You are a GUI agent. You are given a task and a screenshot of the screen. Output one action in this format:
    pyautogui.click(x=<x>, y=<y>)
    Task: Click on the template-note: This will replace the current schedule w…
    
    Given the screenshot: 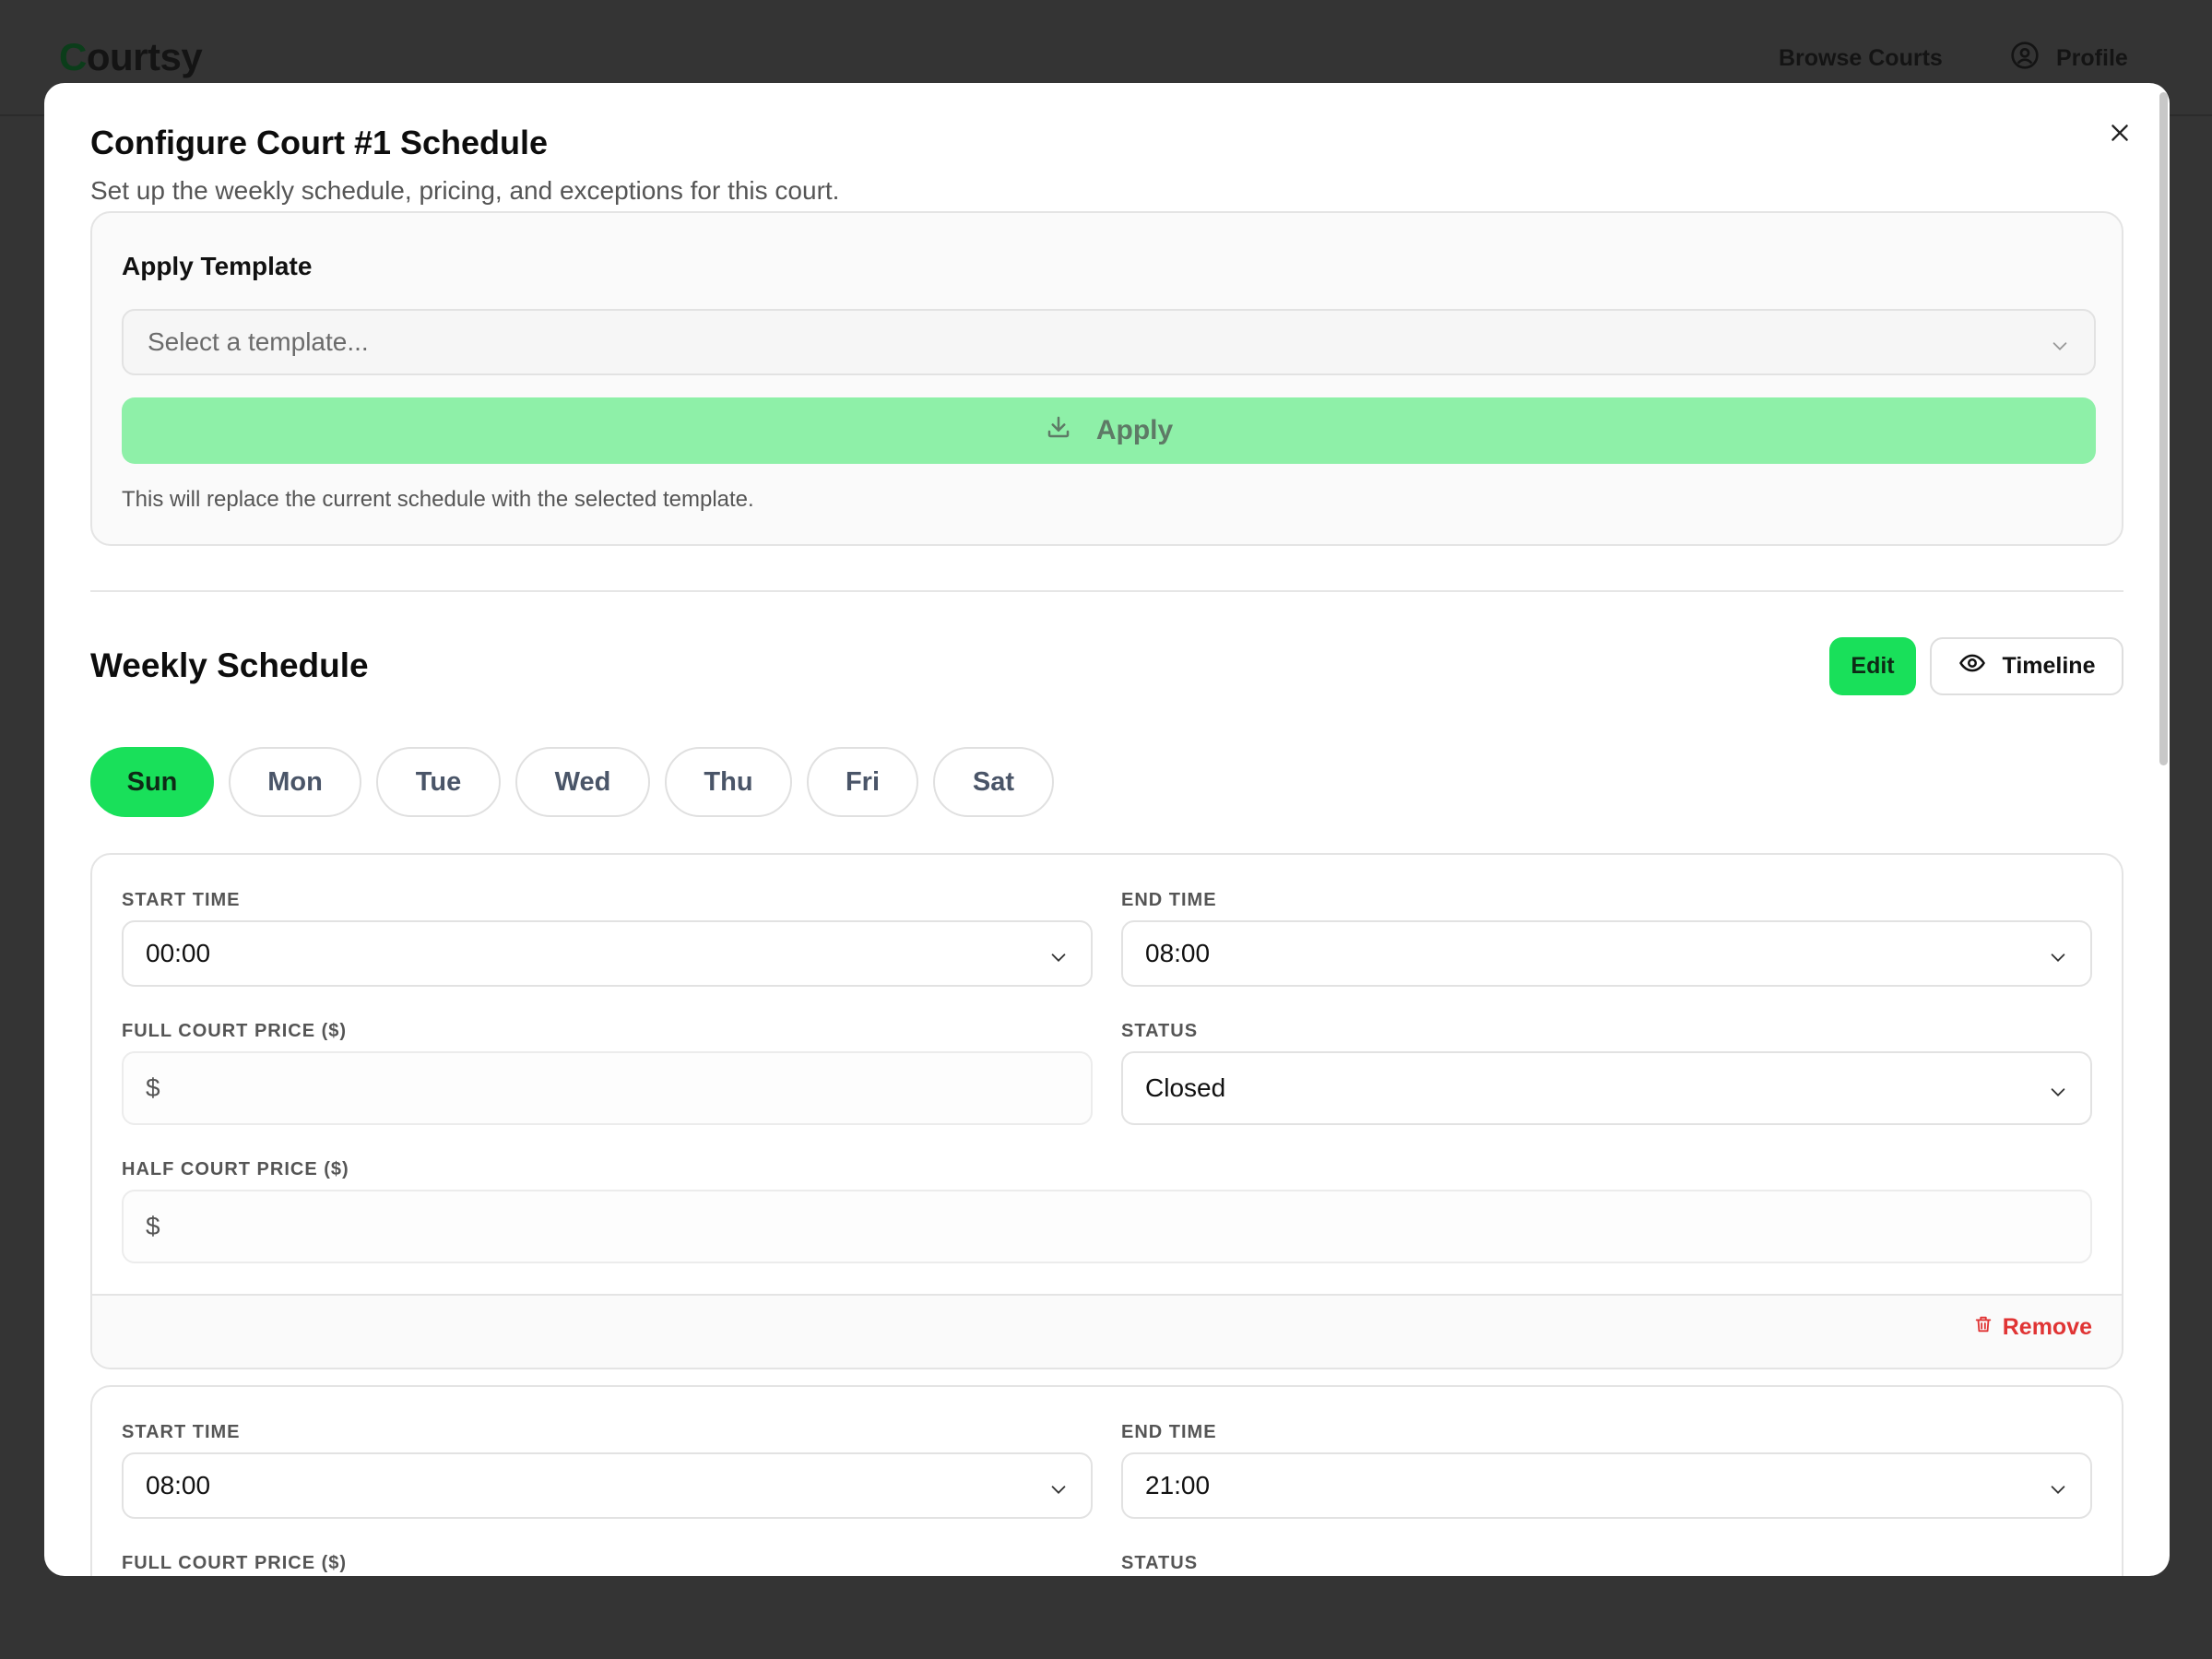 What is the action you would take?
    pyautogui.click(x=438, y=500)
    